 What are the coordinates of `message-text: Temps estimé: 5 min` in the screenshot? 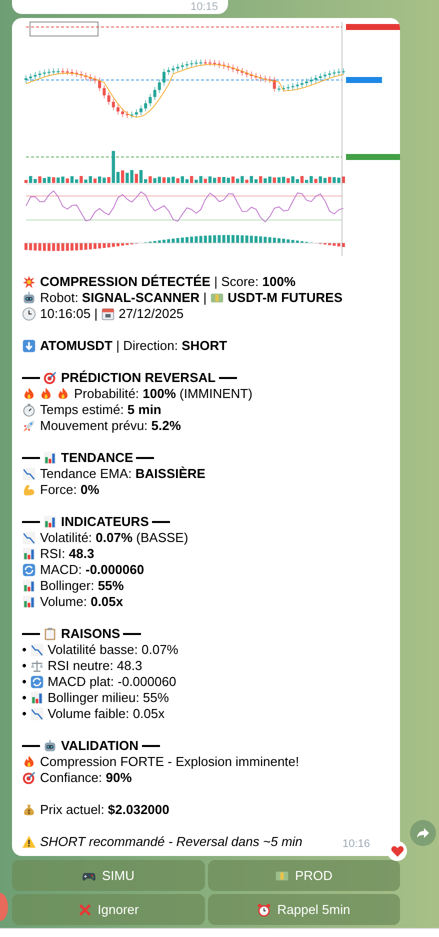 It's located at (101, 410).